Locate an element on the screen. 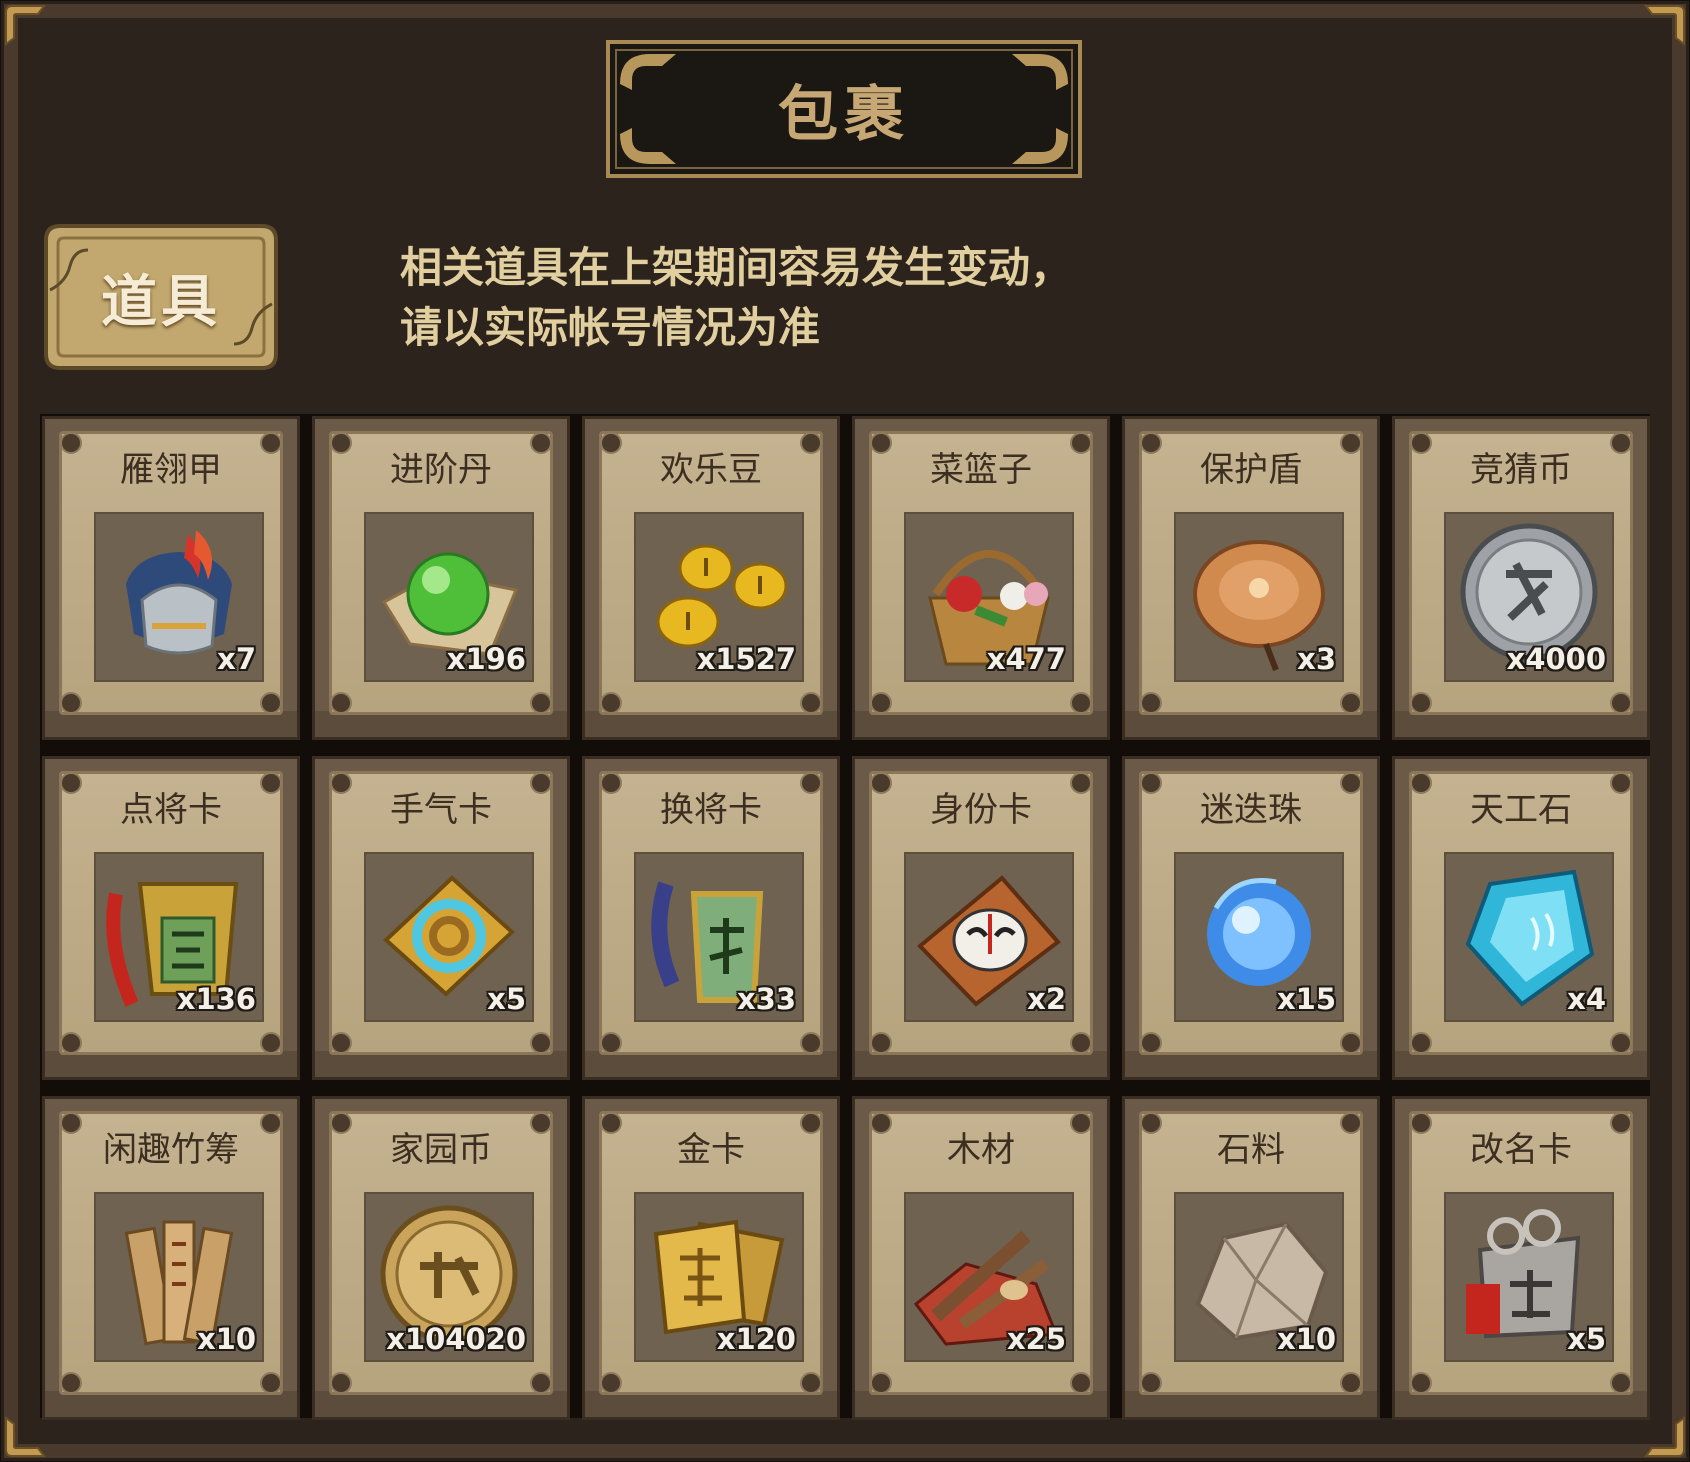 This screenshot has height=1462, width=1690. card-face: 手气卡 x5 is located at coordinates (441, 913).